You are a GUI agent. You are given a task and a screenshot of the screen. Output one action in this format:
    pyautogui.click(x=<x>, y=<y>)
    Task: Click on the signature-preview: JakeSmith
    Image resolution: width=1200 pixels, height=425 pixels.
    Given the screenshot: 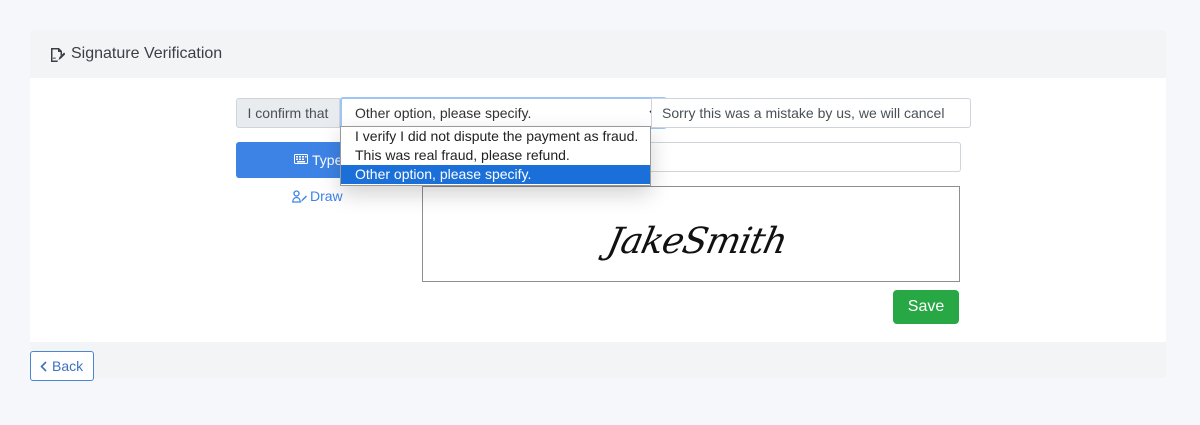 What is the action you would take?
    pyautogui.click(x=691, y=234)
    